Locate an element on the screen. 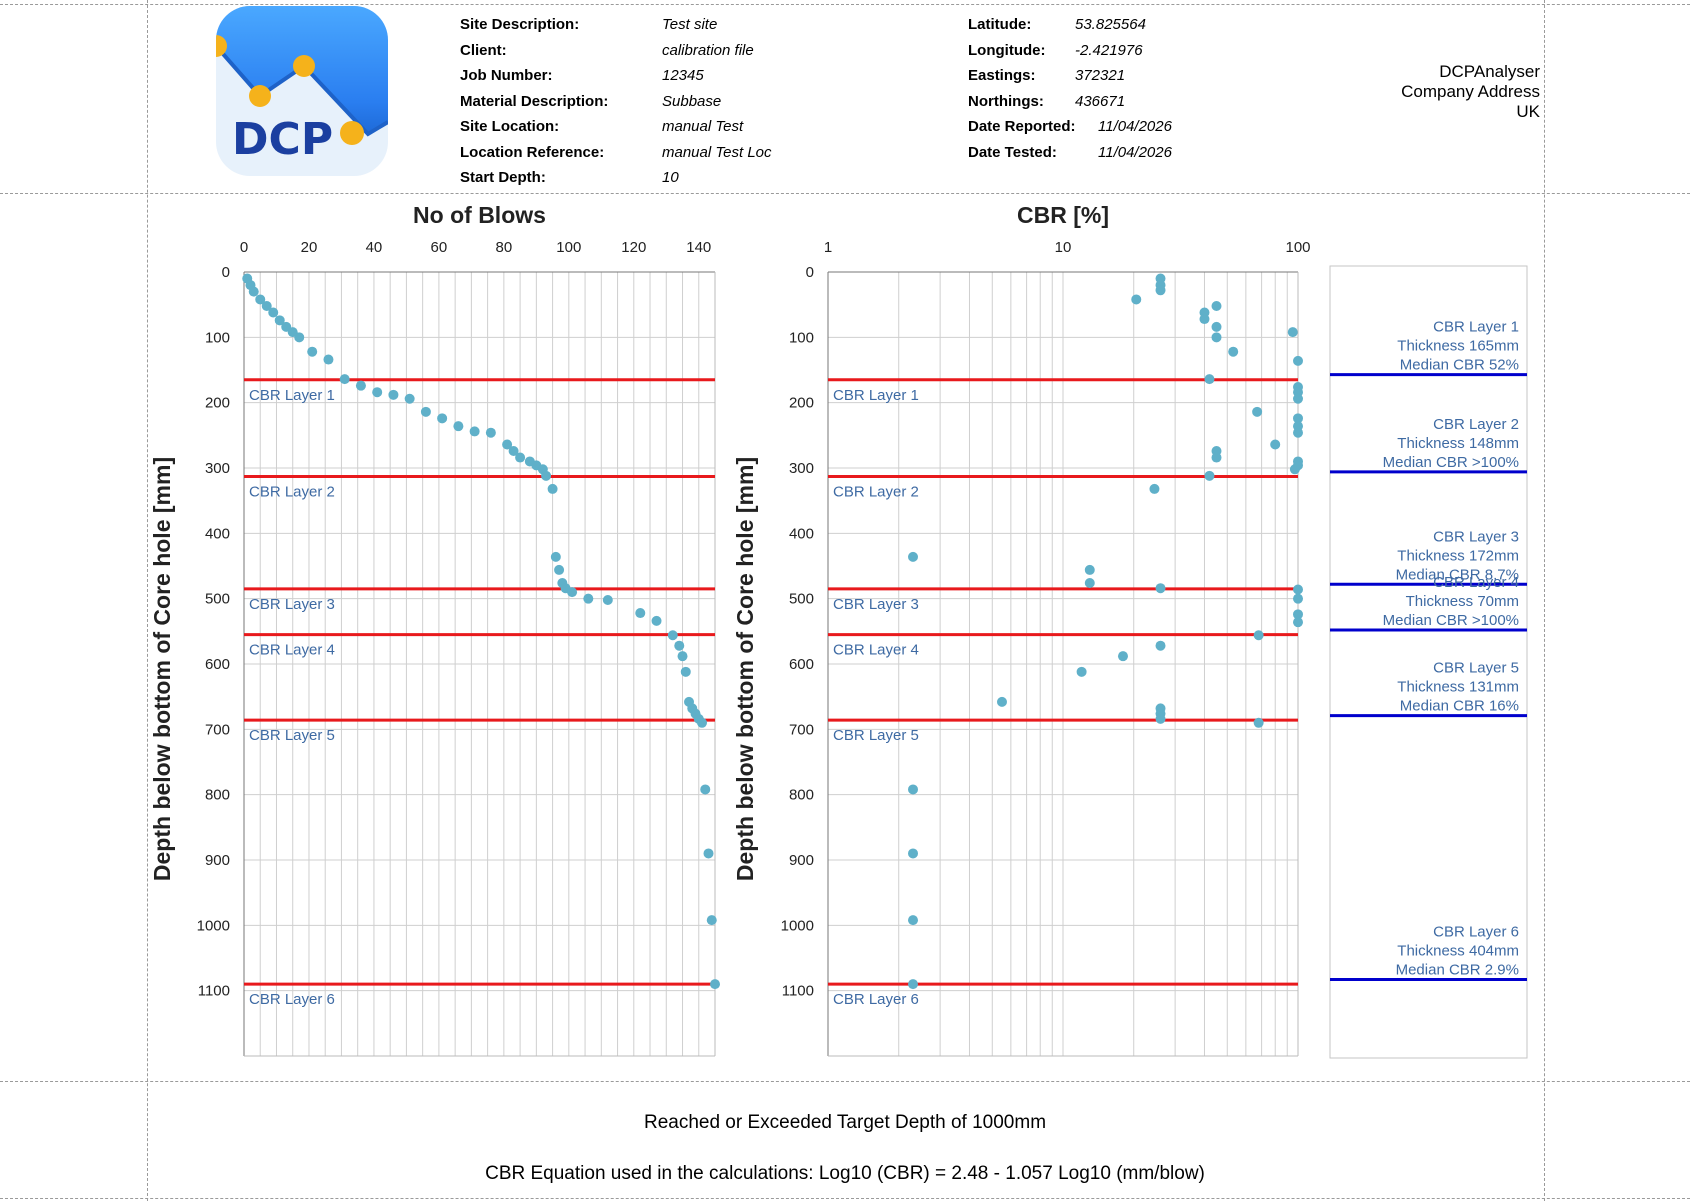 The width and height of the screenshot is (1690, 1201). summary-layer-name: CBR Layer 4 is located at coordinates (1476, 582).